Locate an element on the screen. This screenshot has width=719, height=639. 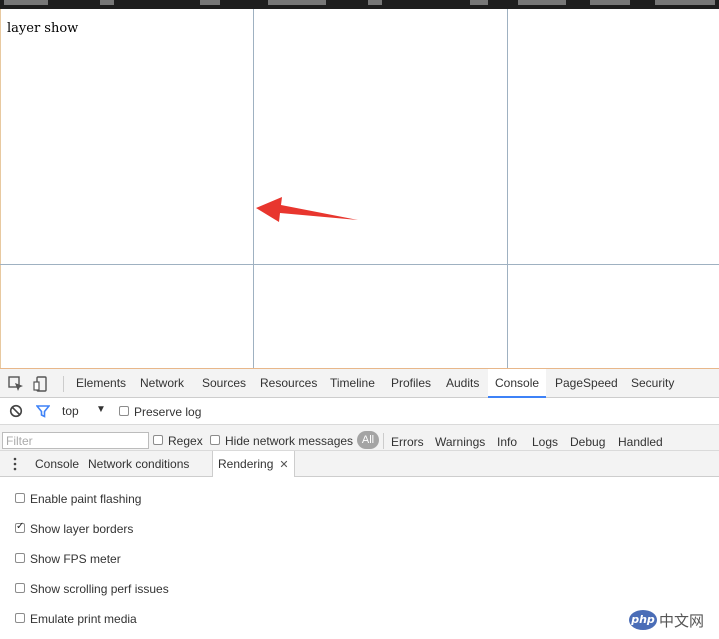
page-text: layer show is located at coordinates (43, 28).